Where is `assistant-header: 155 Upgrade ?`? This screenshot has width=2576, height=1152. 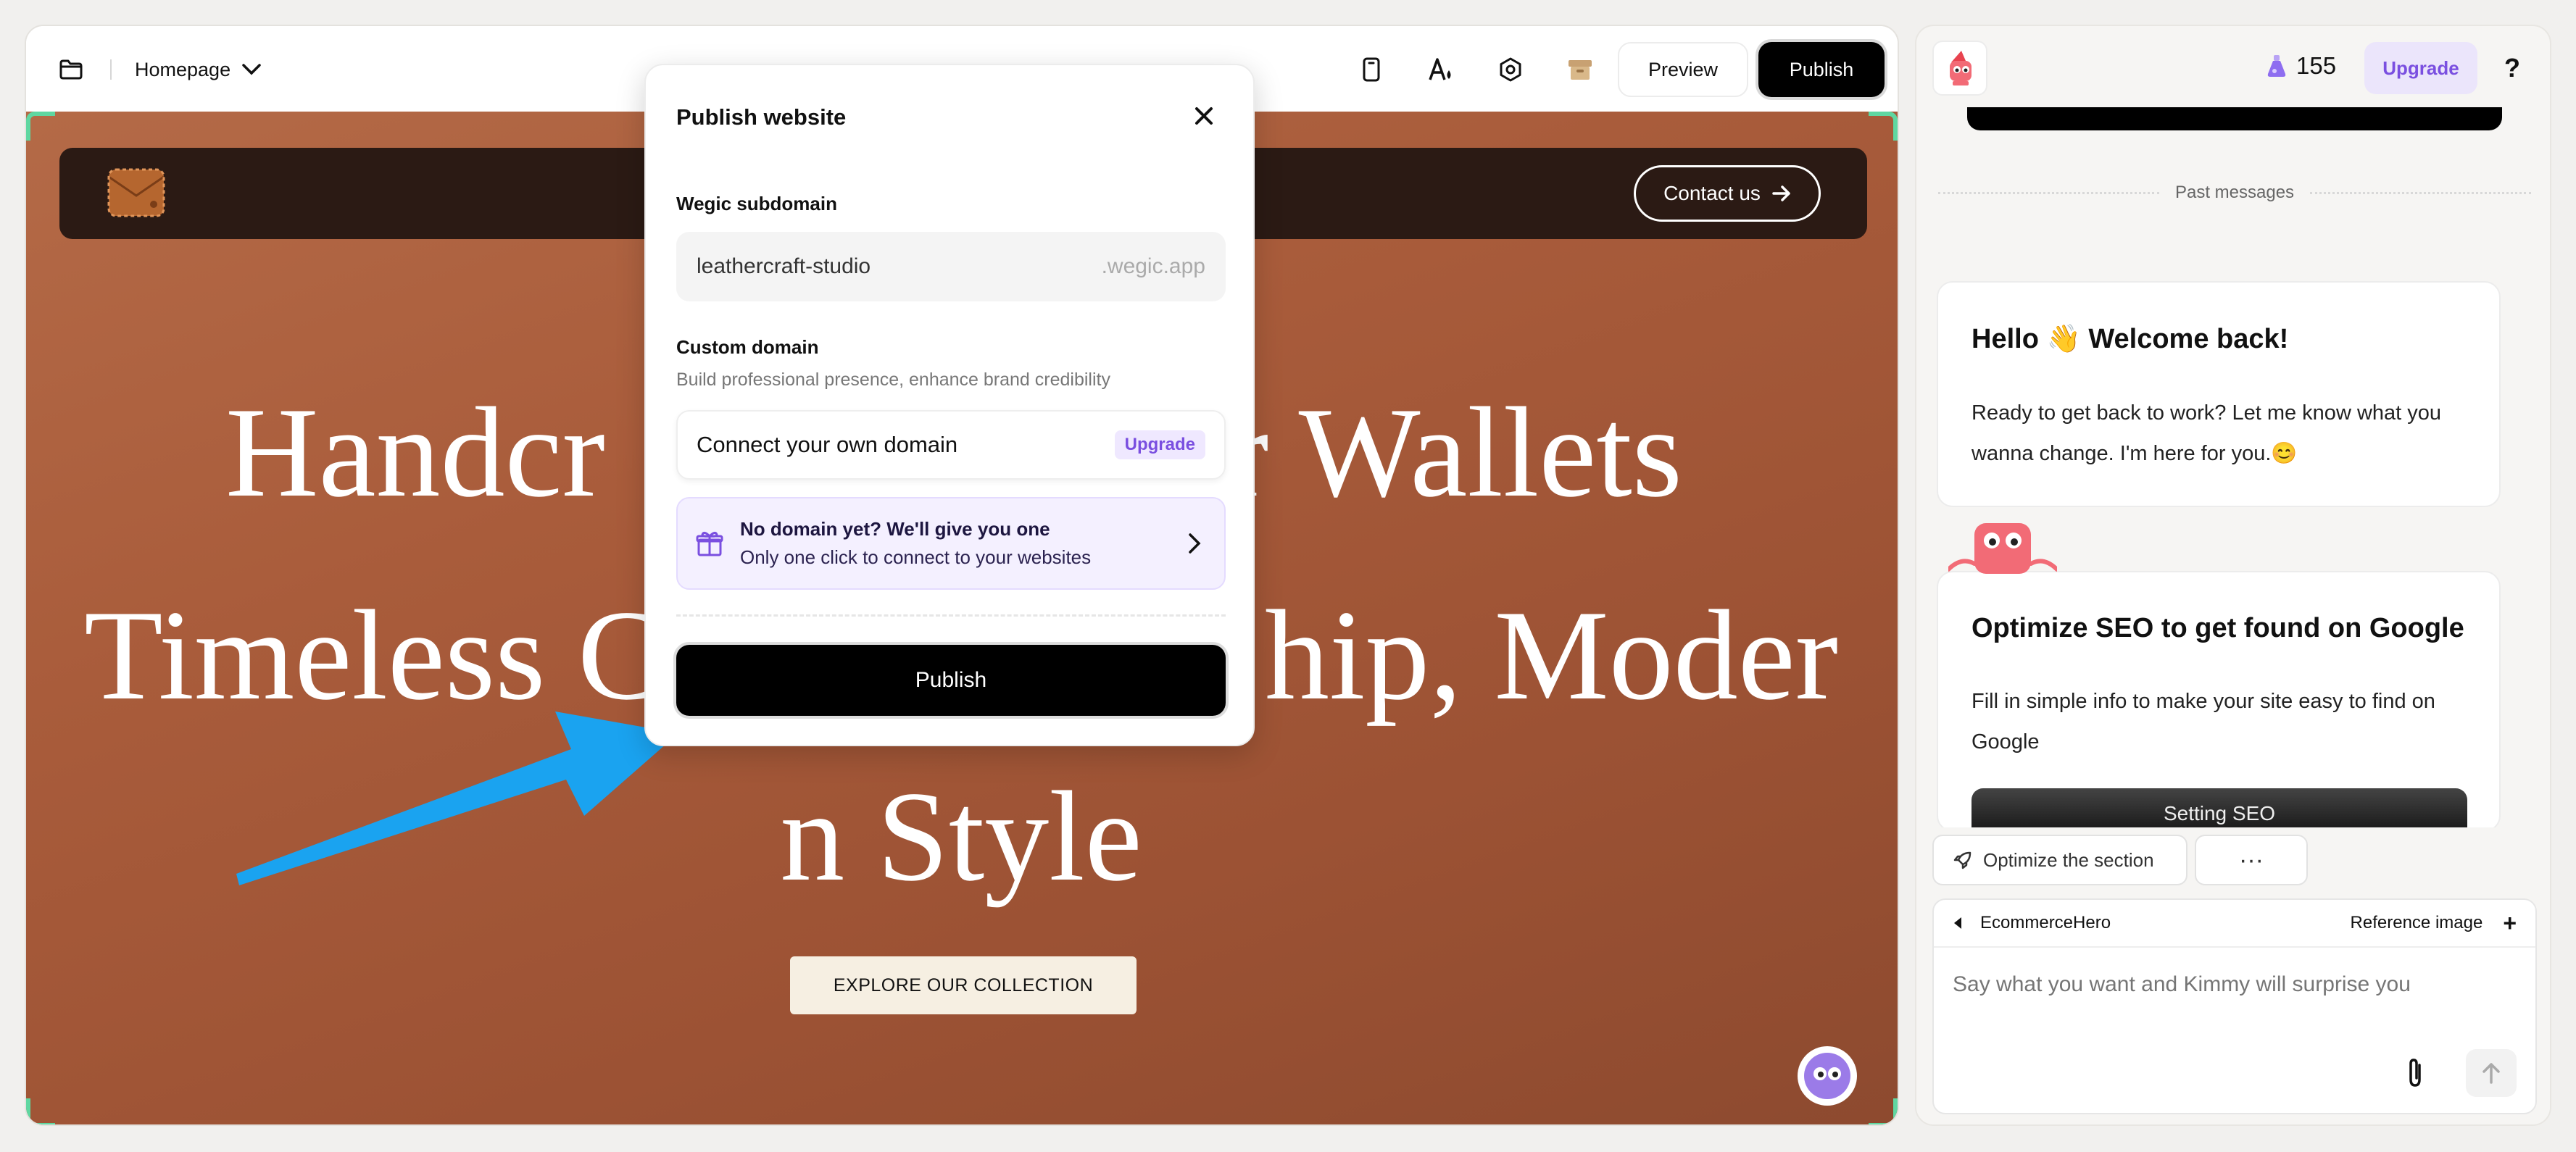
assistant-header: 155 Upgrade ? is located at coordinates (2233, 69).